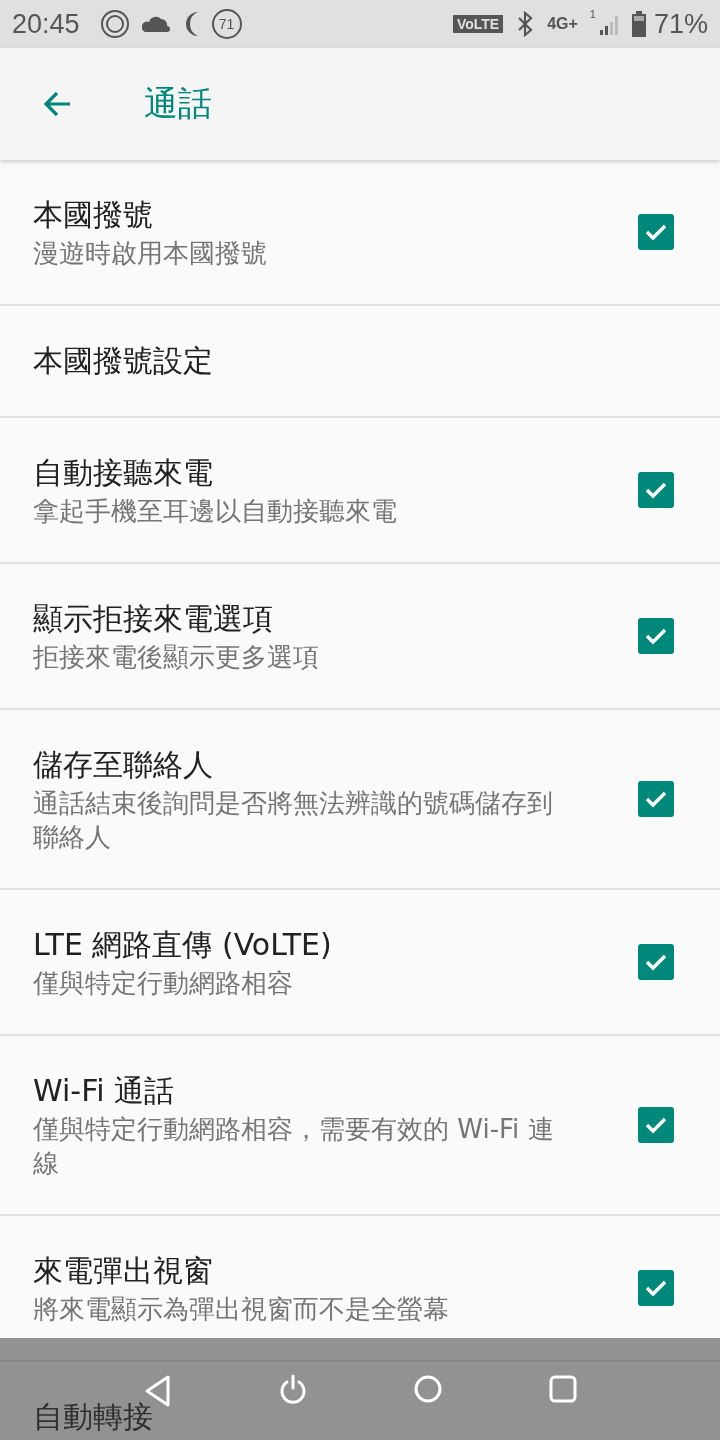  Describe the element at coordinates (150, 253) in the screenshot. I see `item-summary: 漫遊時啟用本國撥號` at that location.